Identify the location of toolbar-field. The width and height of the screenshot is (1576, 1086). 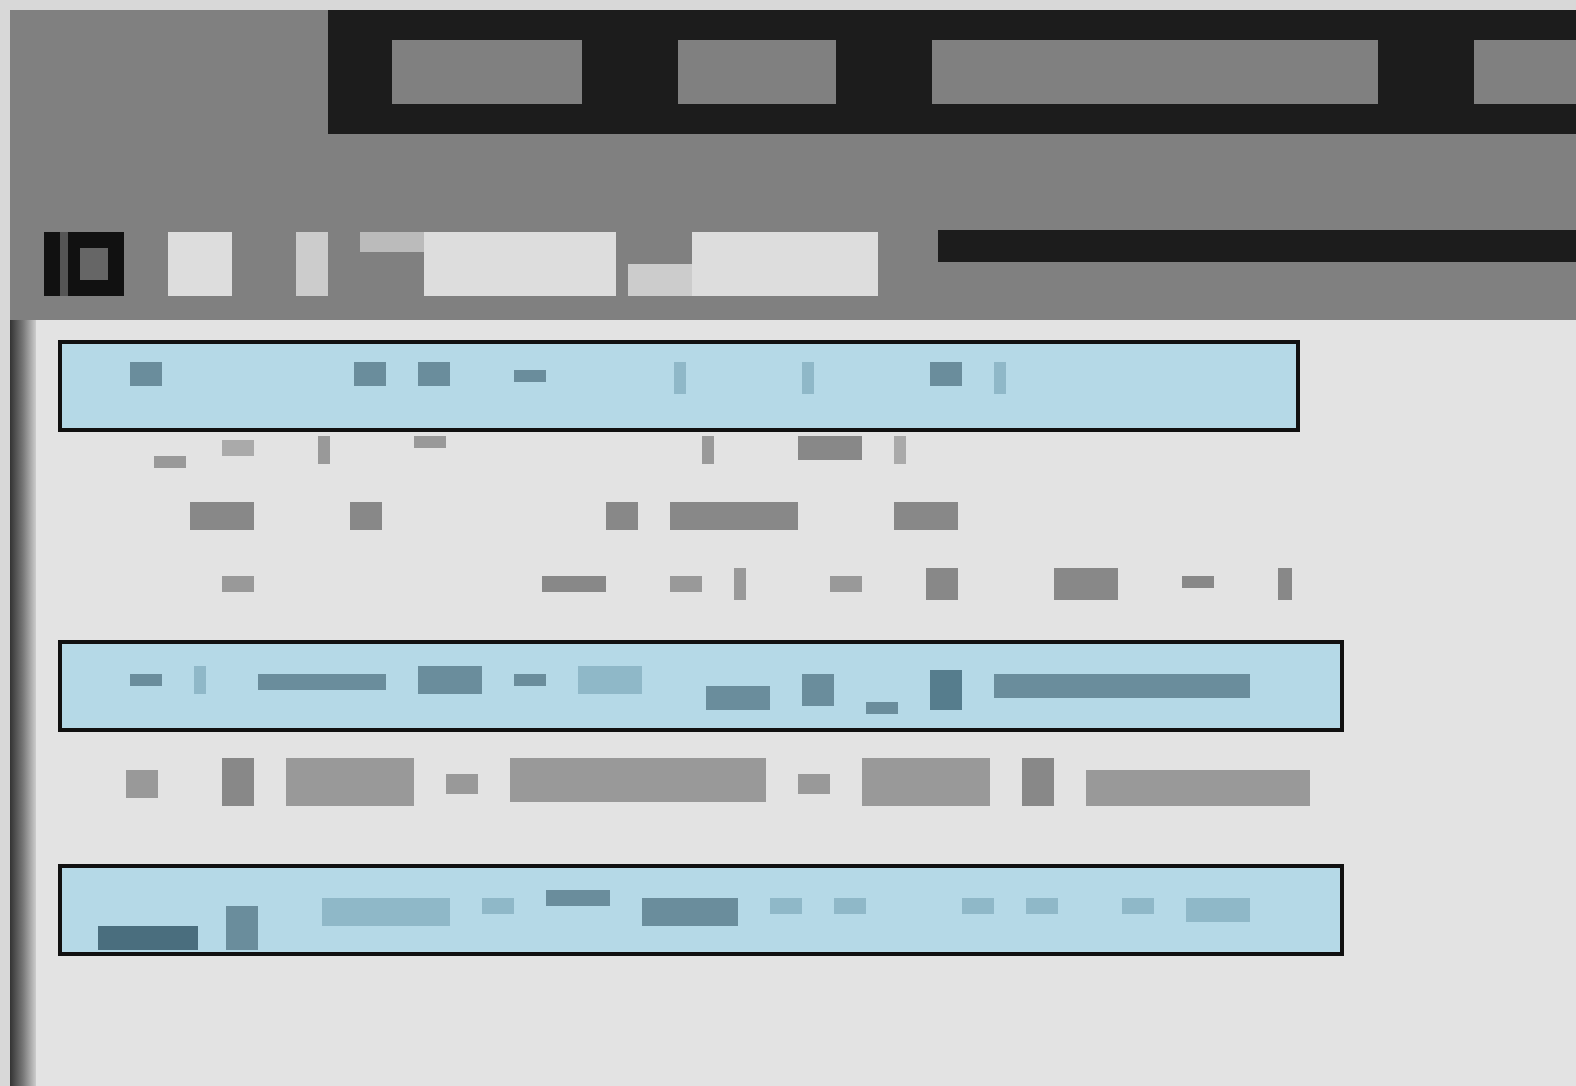
(1256, 246).